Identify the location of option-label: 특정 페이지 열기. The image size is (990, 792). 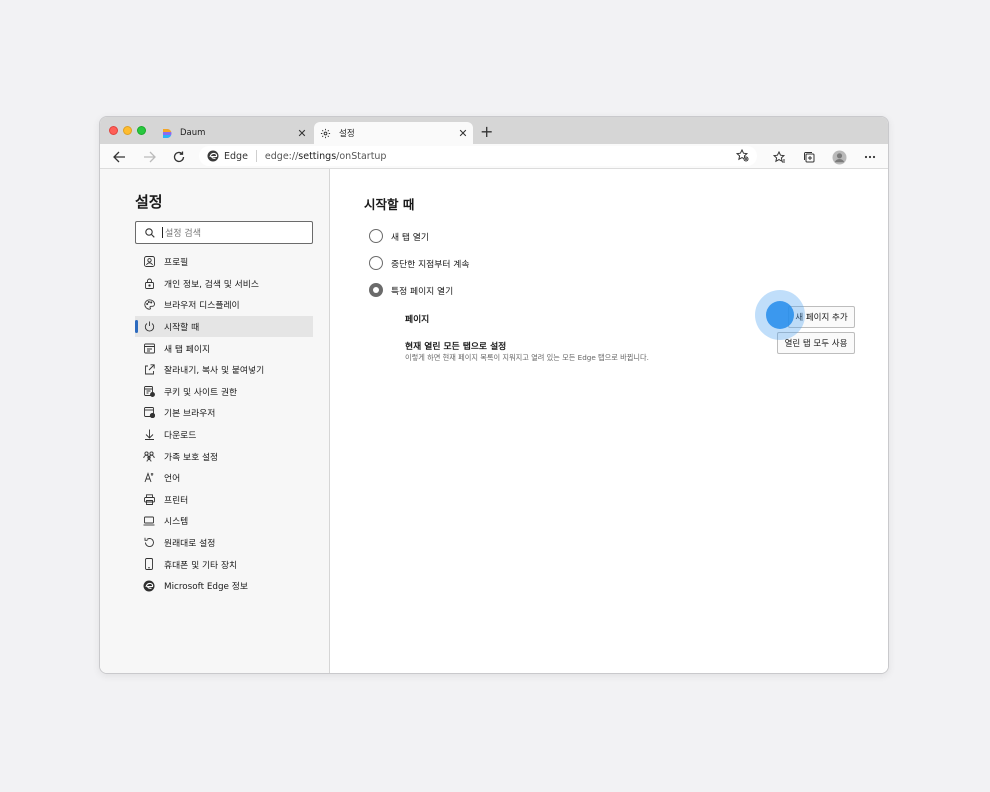
(422, 291).